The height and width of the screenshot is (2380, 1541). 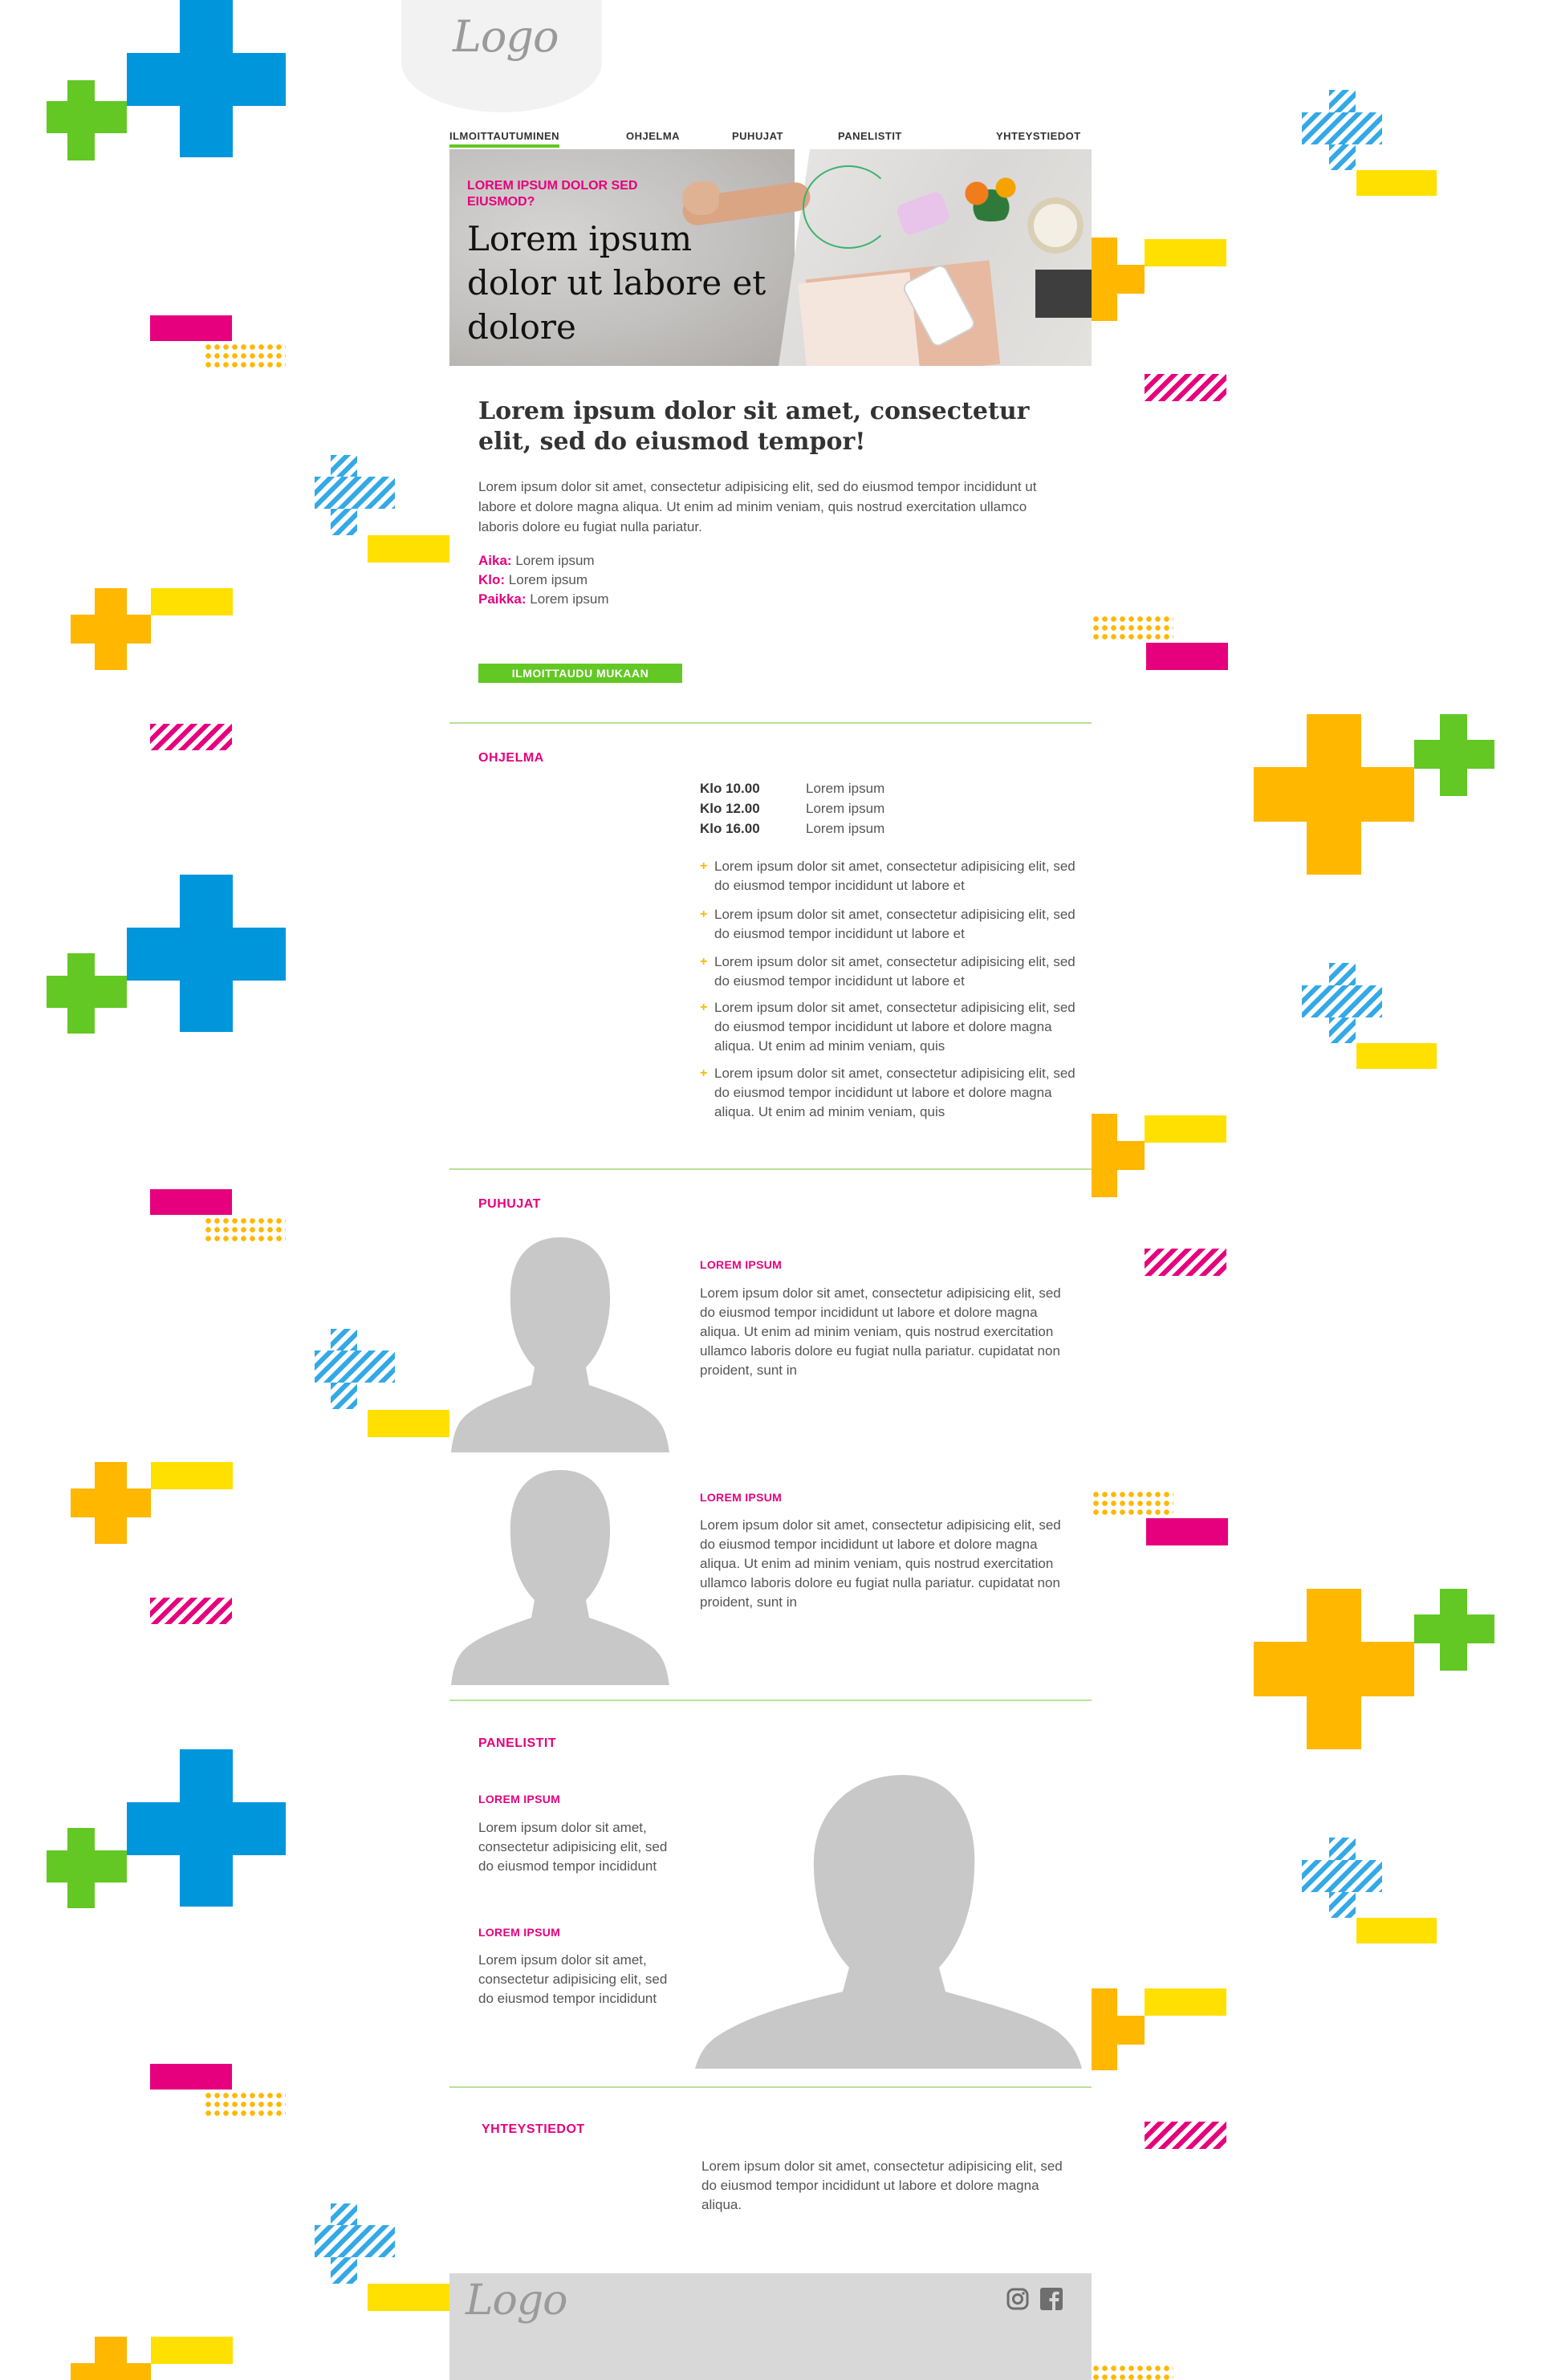 What do you see at coordinates (991, 193) in the screenshot?
I see `hero-image-flowers` at bounding box center [991, 193].